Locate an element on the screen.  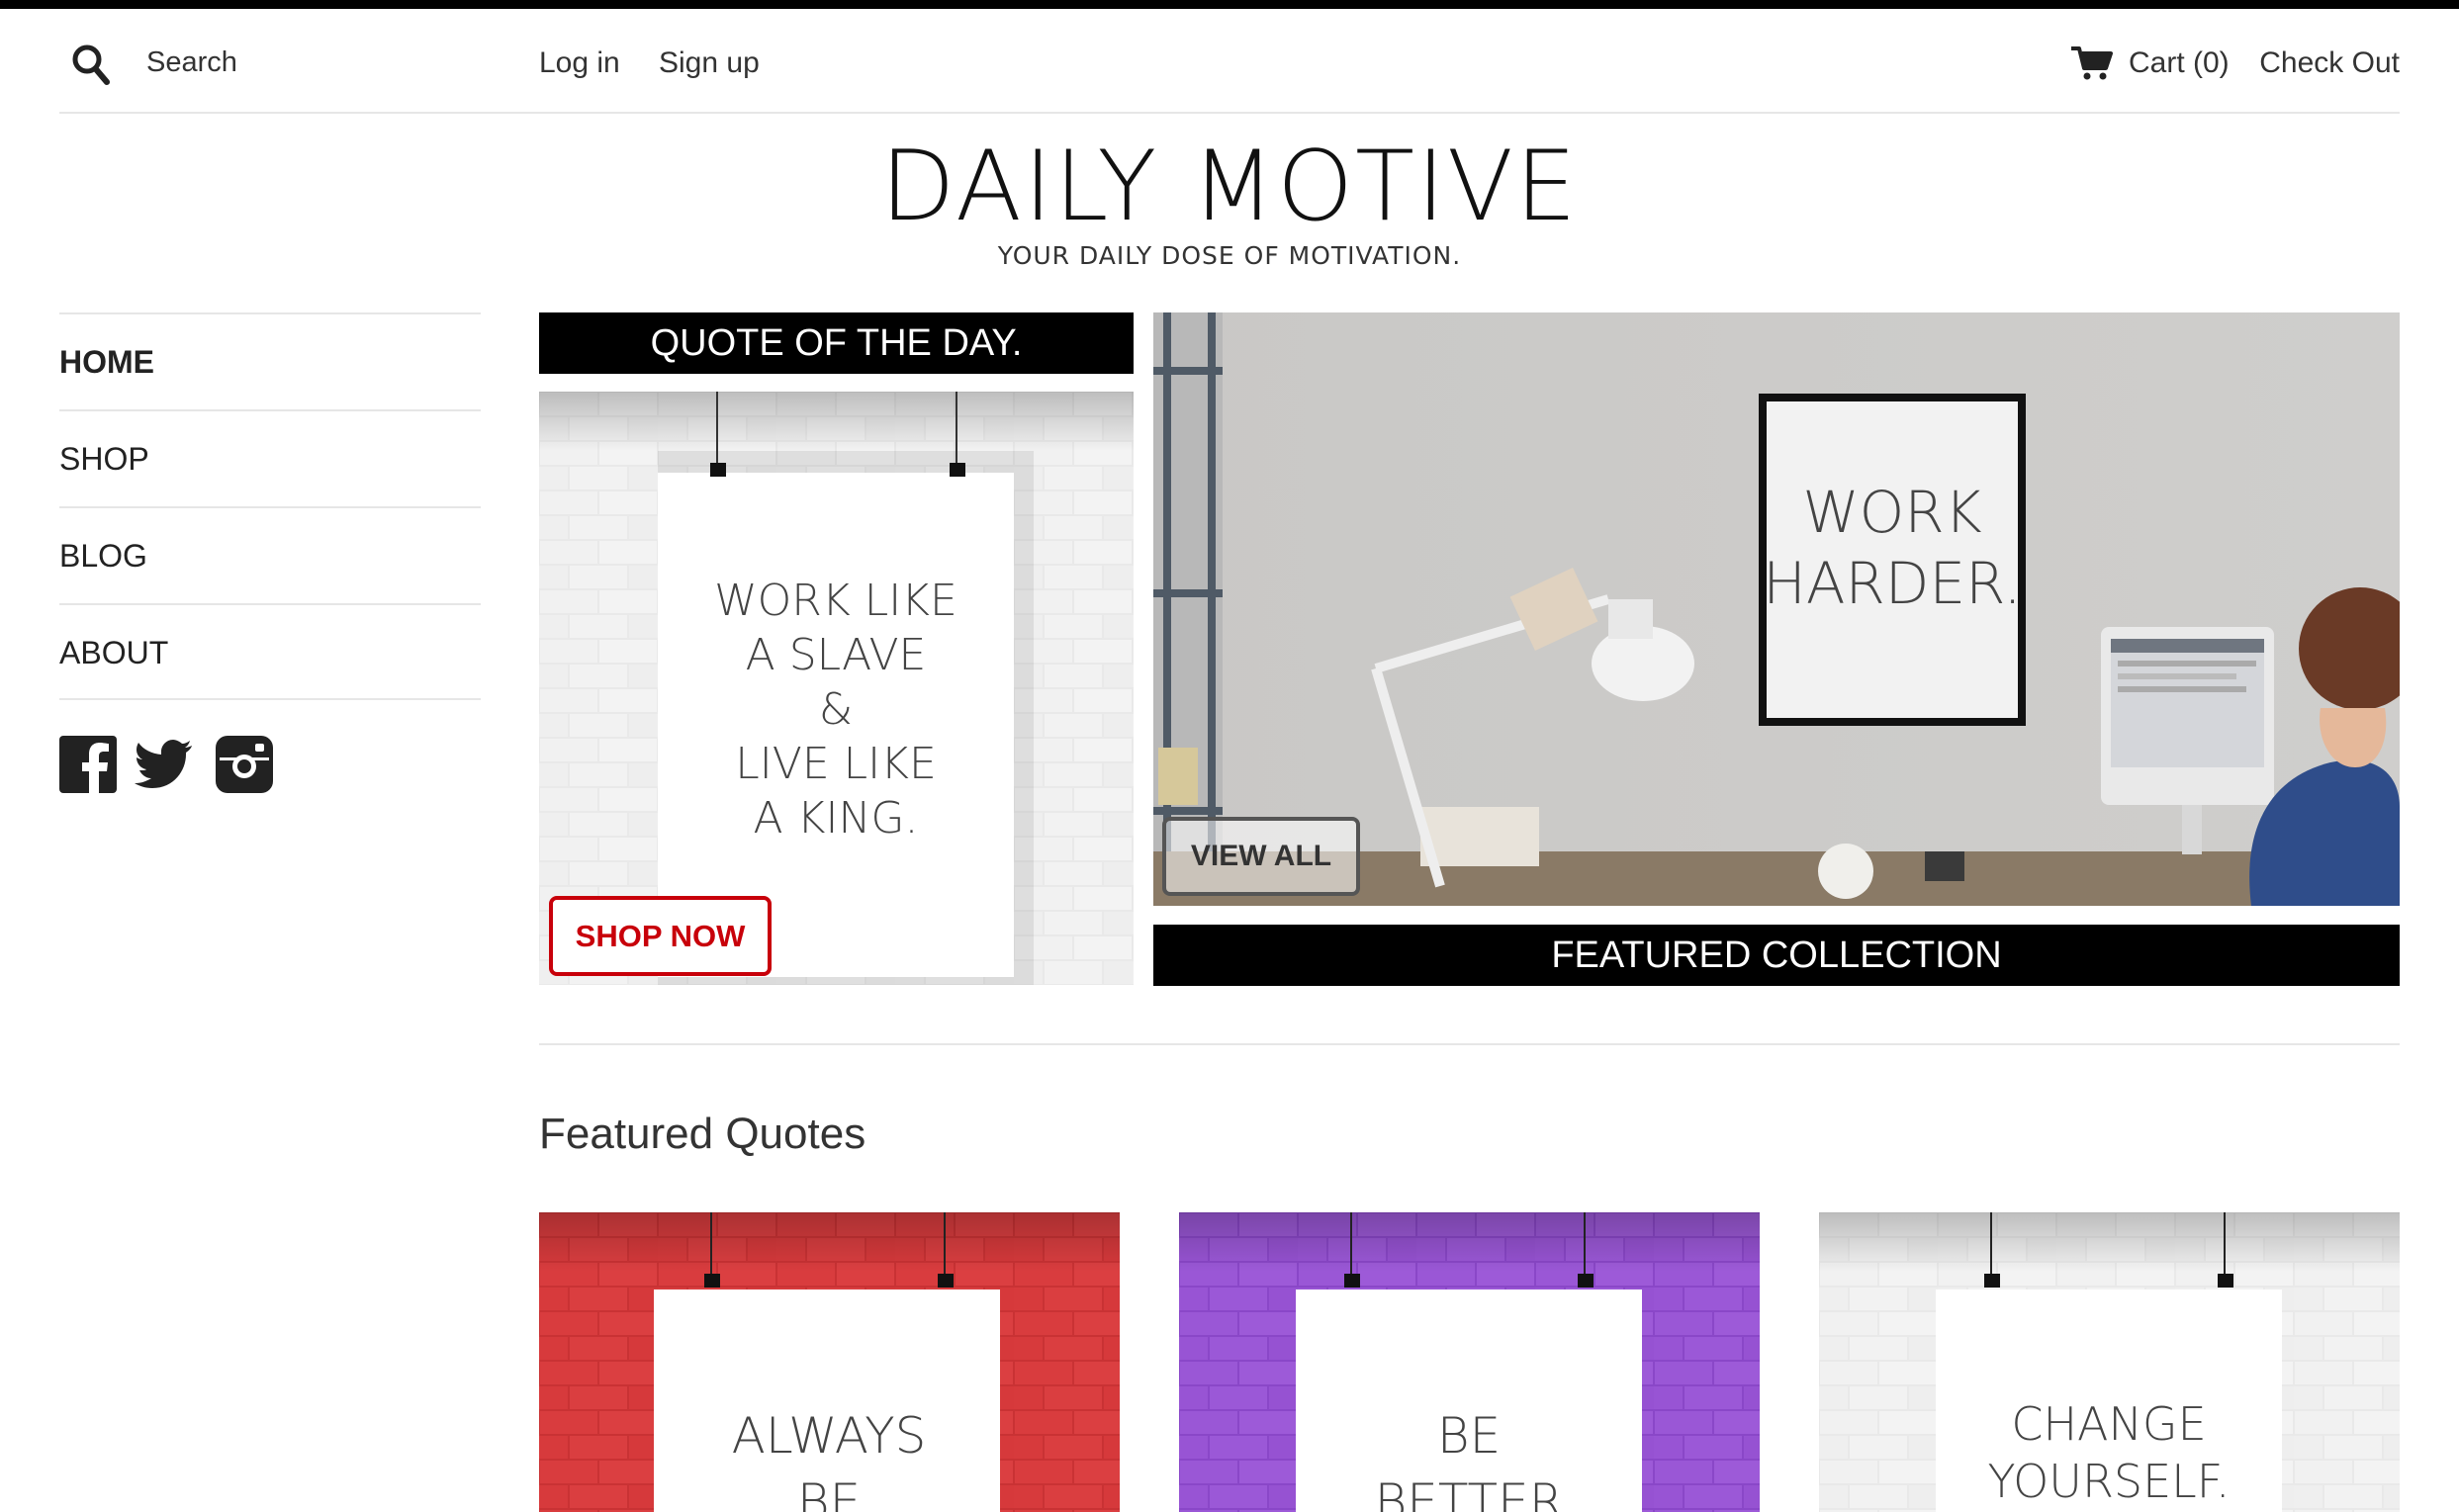
card-poster-line: YOURSELF. is located at coordinates (2108, 1481).